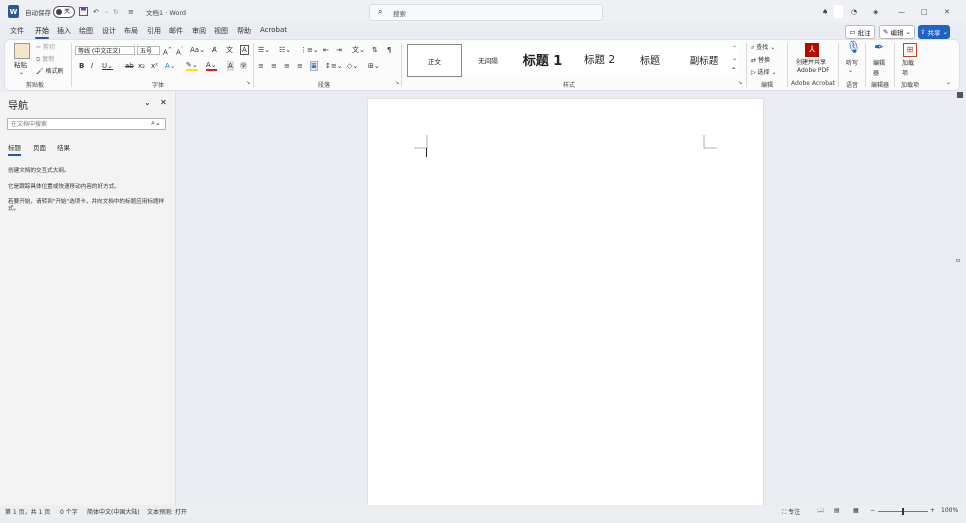 The height and width of the screenshot is (523, 966). I want to click on strikethrough-icon: ab, so click(129, 66).